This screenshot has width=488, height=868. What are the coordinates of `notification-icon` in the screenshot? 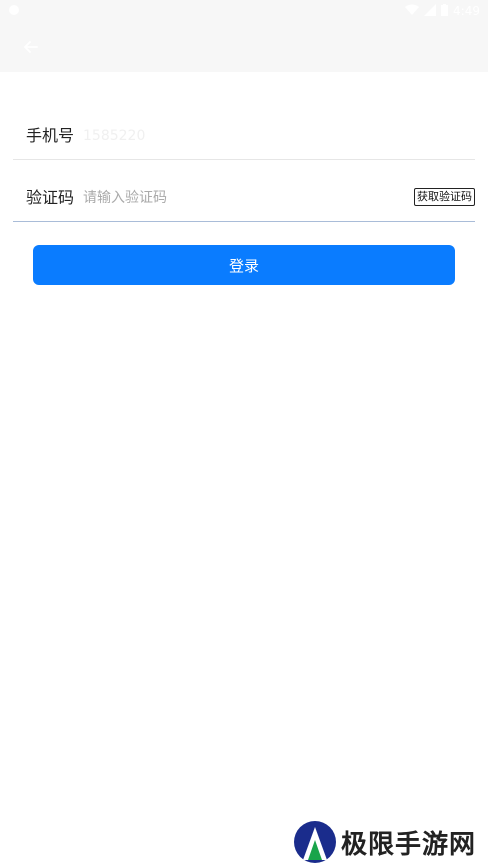 It's located at (14, 10).